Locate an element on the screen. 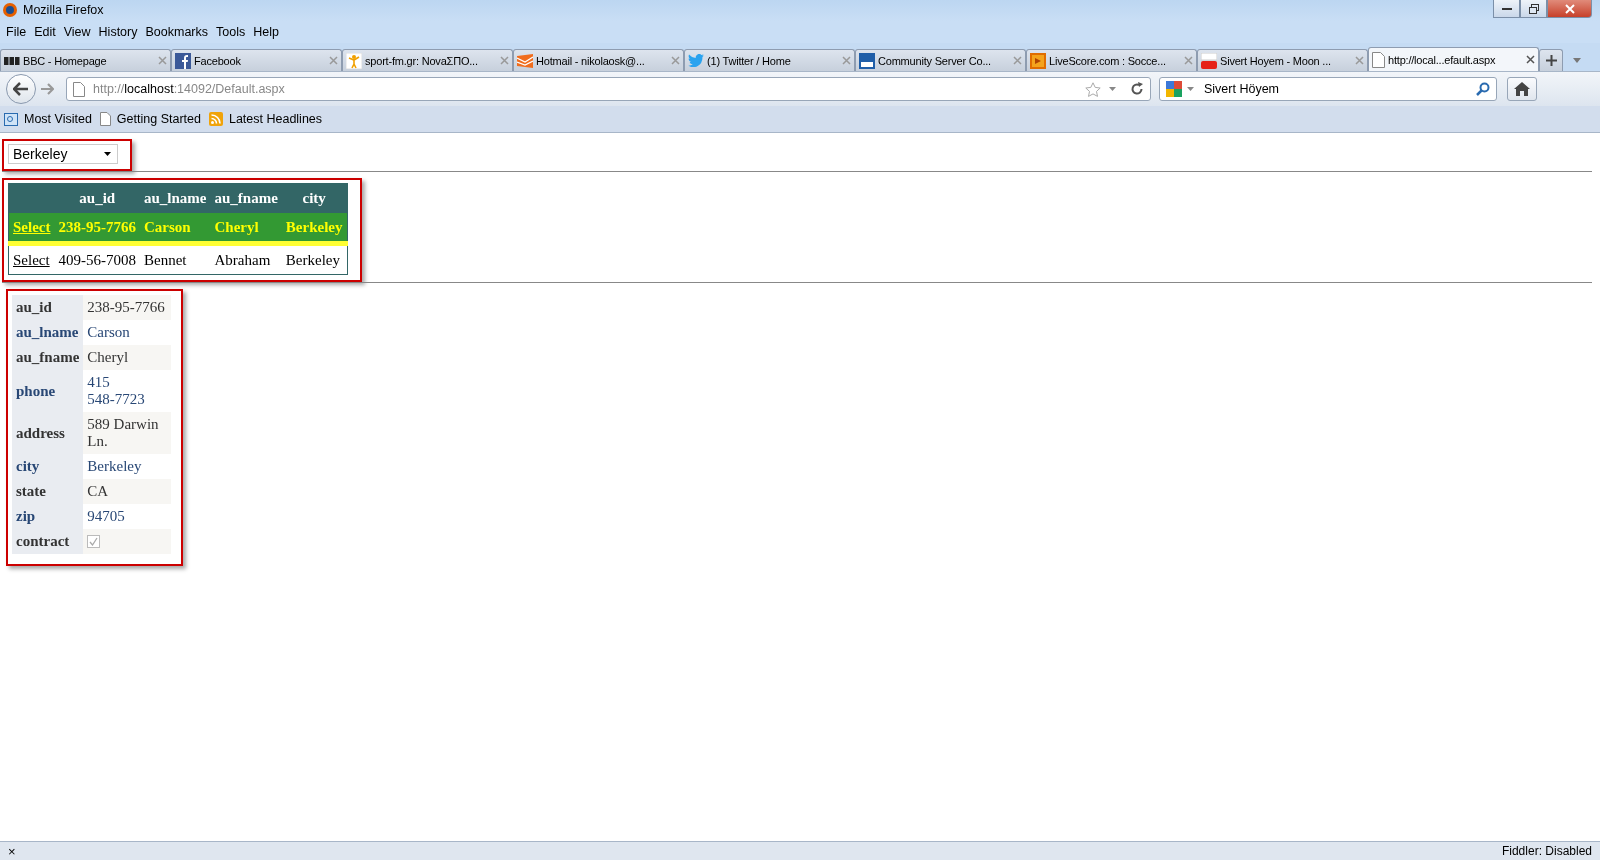 The height and width of the screenshot is (860, 1600). status-text: Fiddler: Disabled is located at coordinates (1546, 851).